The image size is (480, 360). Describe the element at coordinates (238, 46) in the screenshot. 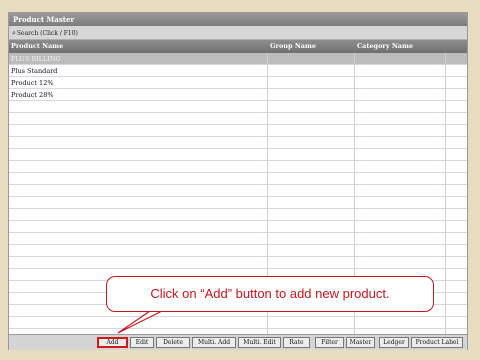

I see `table-header: Product Name Group Name Category Name` at that location.